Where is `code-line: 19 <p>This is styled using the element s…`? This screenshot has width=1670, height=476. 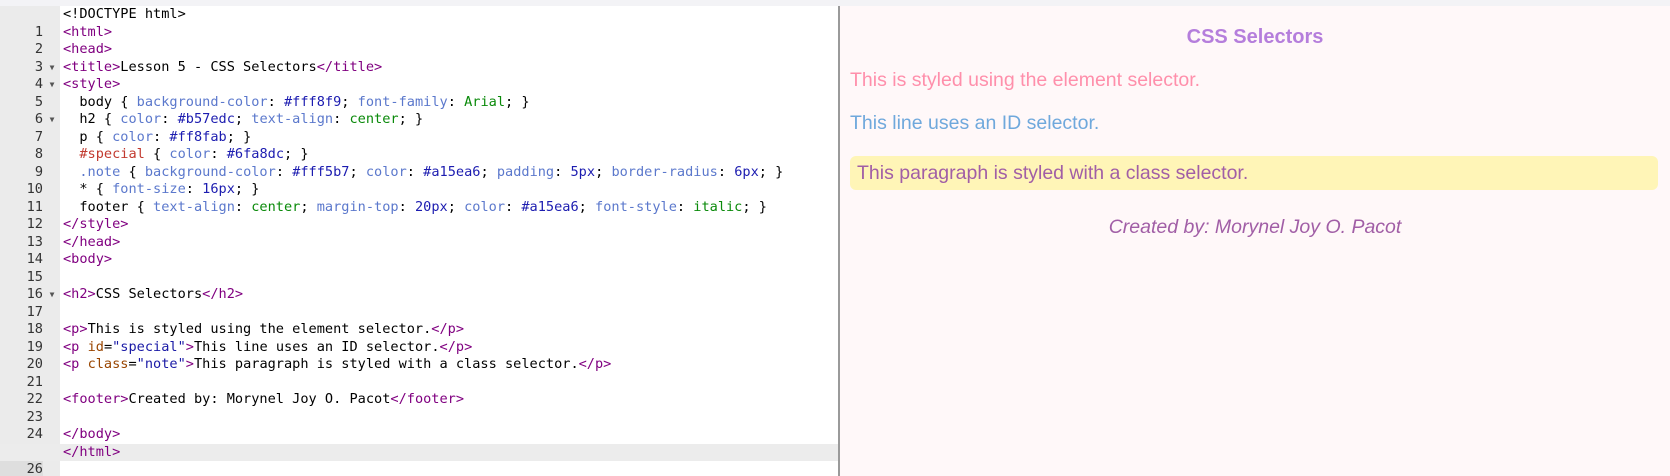
code-line: 19 <p>This is styled using the element s… is located at coordinates (419, 338).